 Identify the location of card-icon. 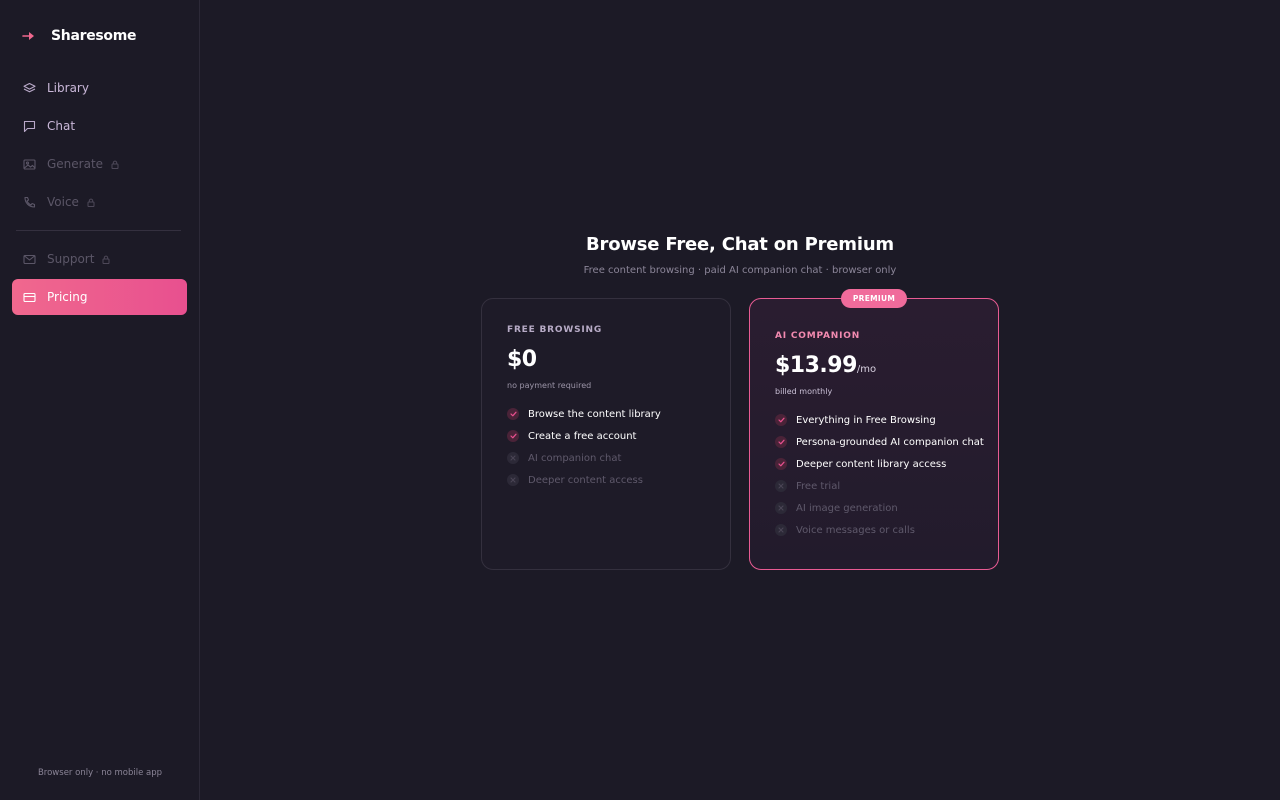
(29, 297).